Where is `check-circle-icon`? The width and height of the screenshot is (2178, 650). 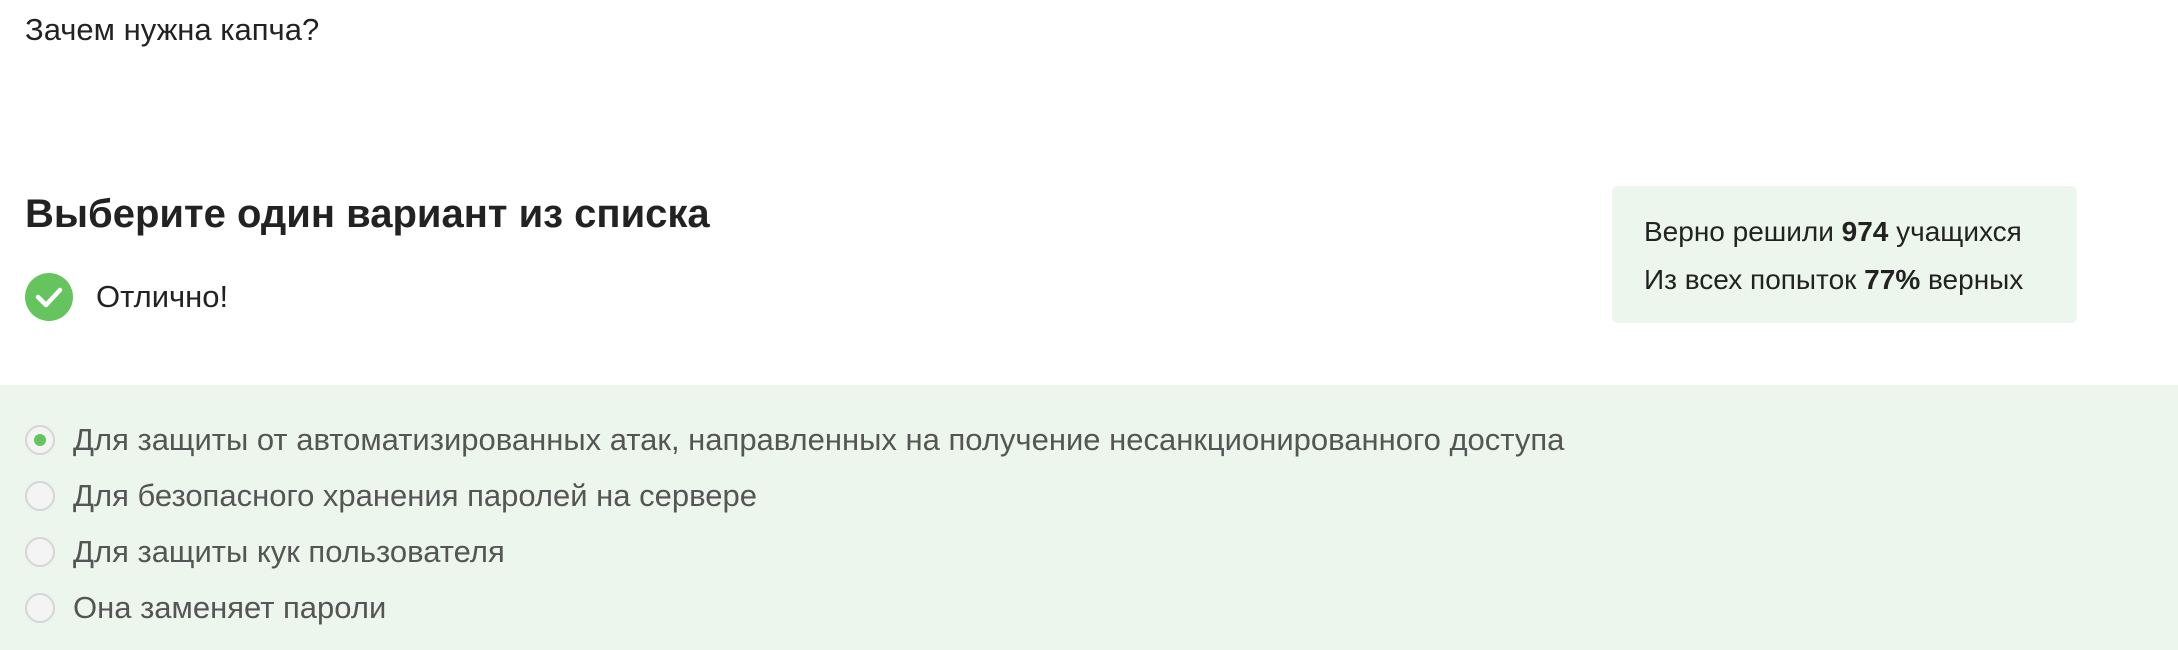
check-circle-icon is located at coordinates (49, 297).